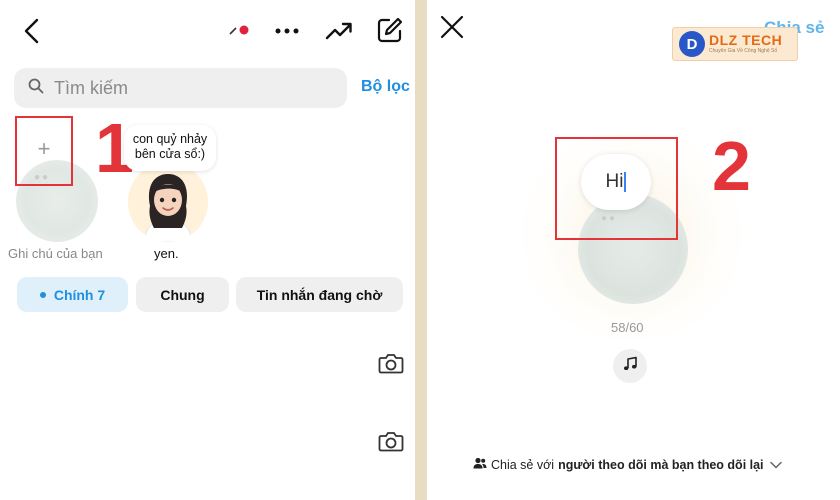 The image size is (840, 500). I want to click on add-music-button, so click(630, 366).